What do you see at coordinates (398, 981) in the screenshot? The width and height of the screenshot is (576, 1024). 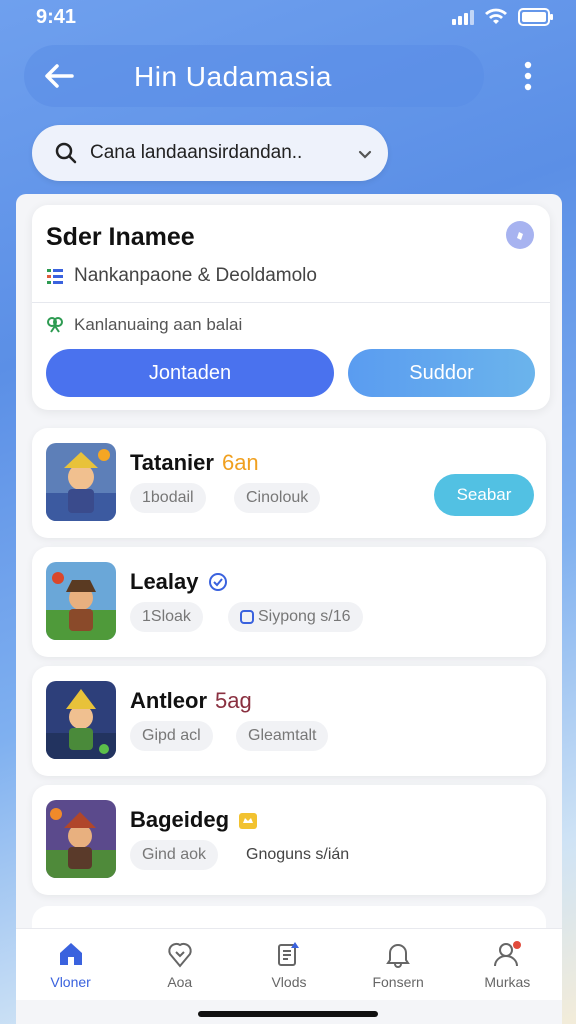 I see `nav-label: Fonsern` at bounding box center [398, 981].